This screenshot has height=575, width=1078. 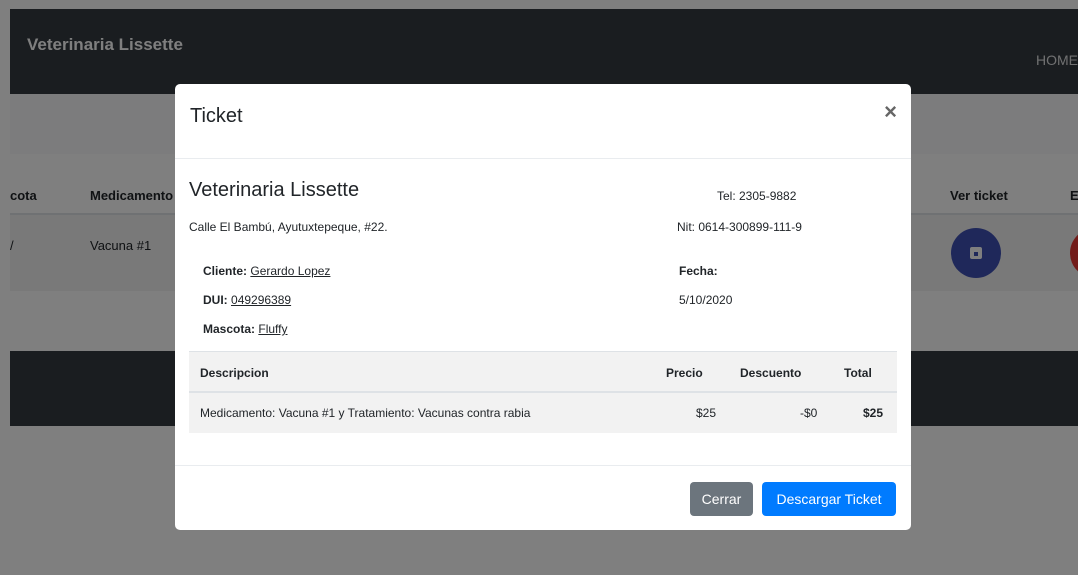 What do you see at coordinates (721, 499) in the screenshot?
I see `cerrar-button: Cerrar` at bounding box center [721, 499].